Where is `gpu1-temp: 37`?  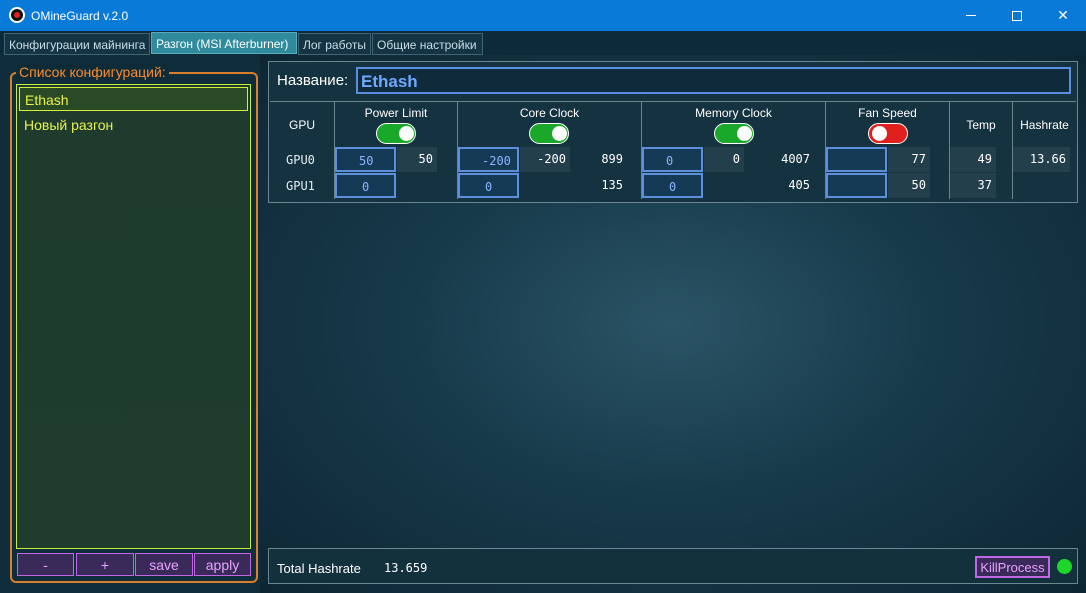 gpu1-temp: 37 is located at coordinates (973, 185).